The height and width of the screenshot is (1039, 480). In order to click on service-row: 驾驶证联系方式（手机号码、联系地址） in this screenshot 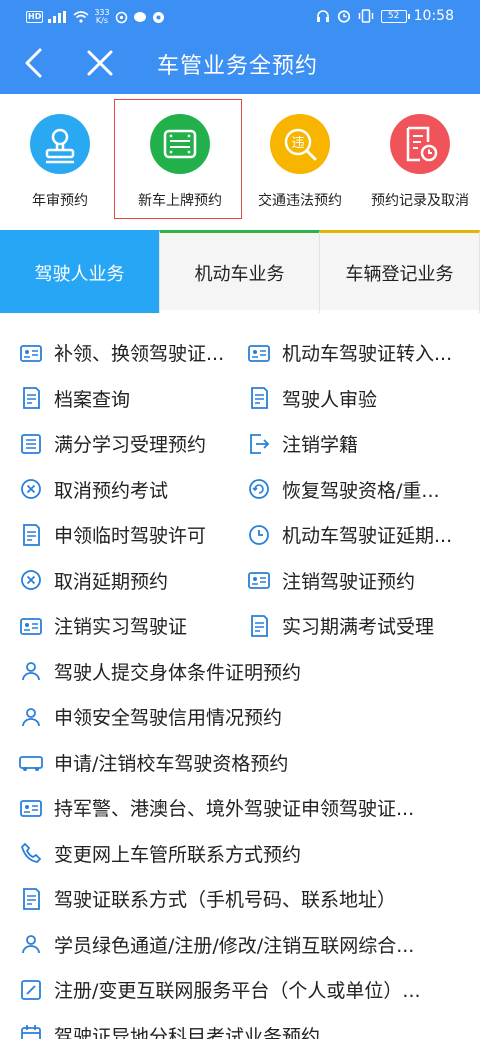, I will do `click(243, 898)`.